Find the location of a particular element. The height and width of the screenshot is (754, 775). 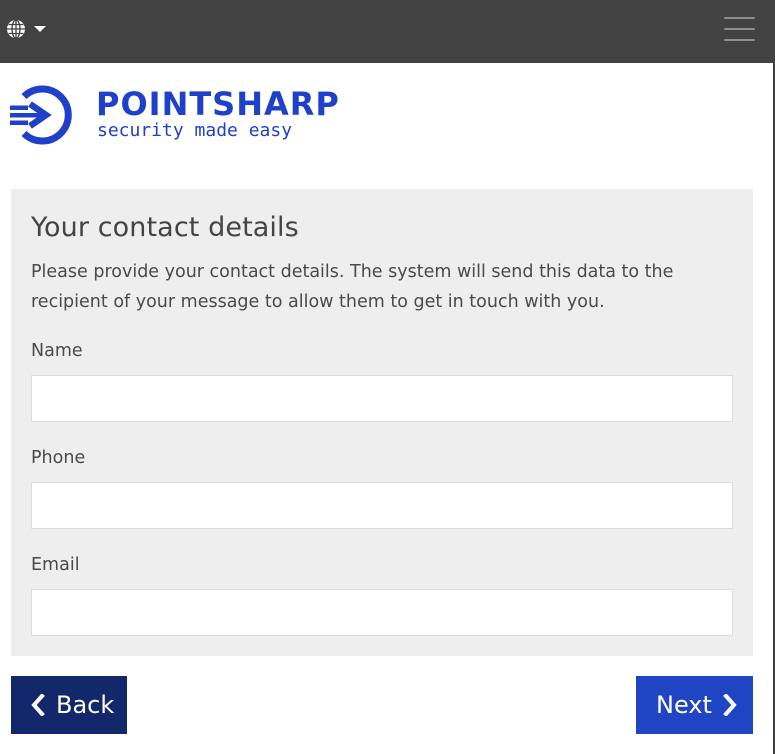

caret-down-icon is located at coordinates (40, 29).